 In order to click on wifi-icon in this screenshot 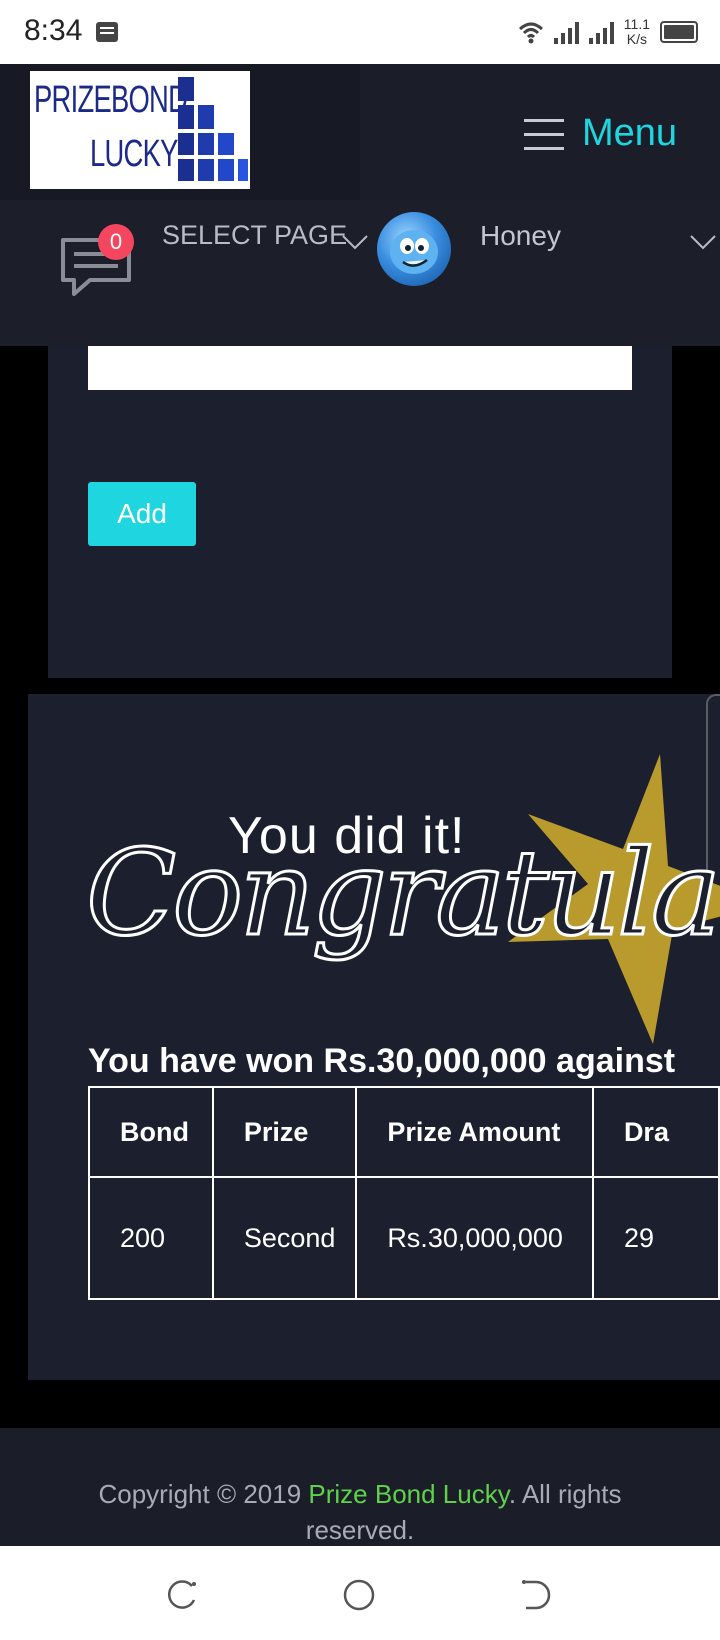, I will do `click(530, 33)`.